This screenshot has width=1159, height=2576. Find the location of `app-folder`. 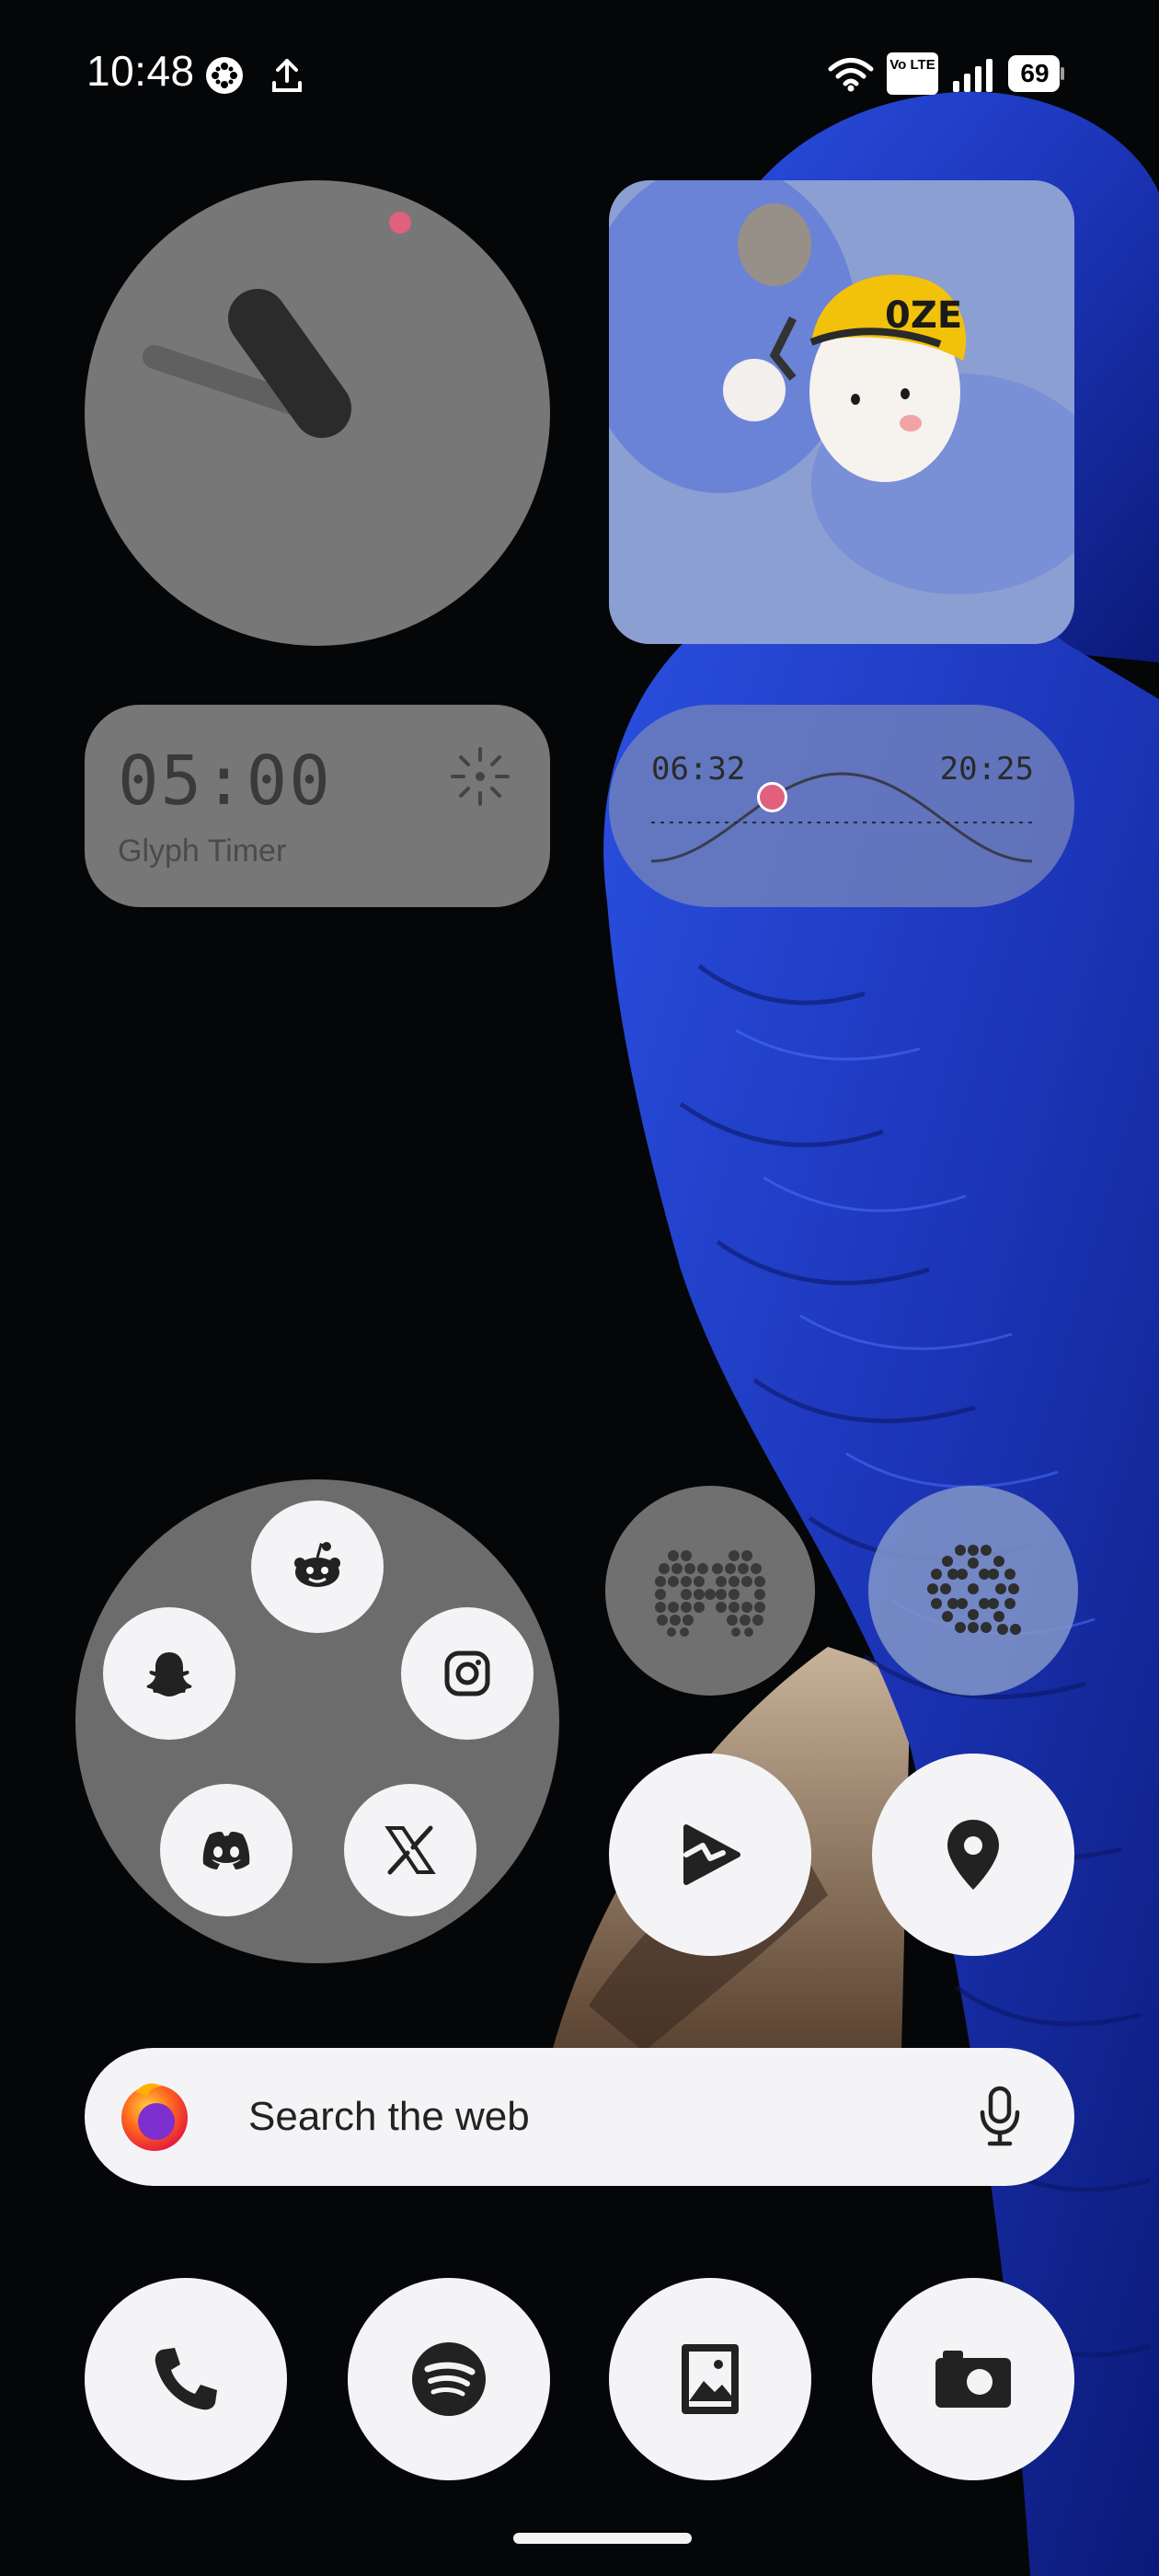

app-folder is located at coordinates (317, 1721).